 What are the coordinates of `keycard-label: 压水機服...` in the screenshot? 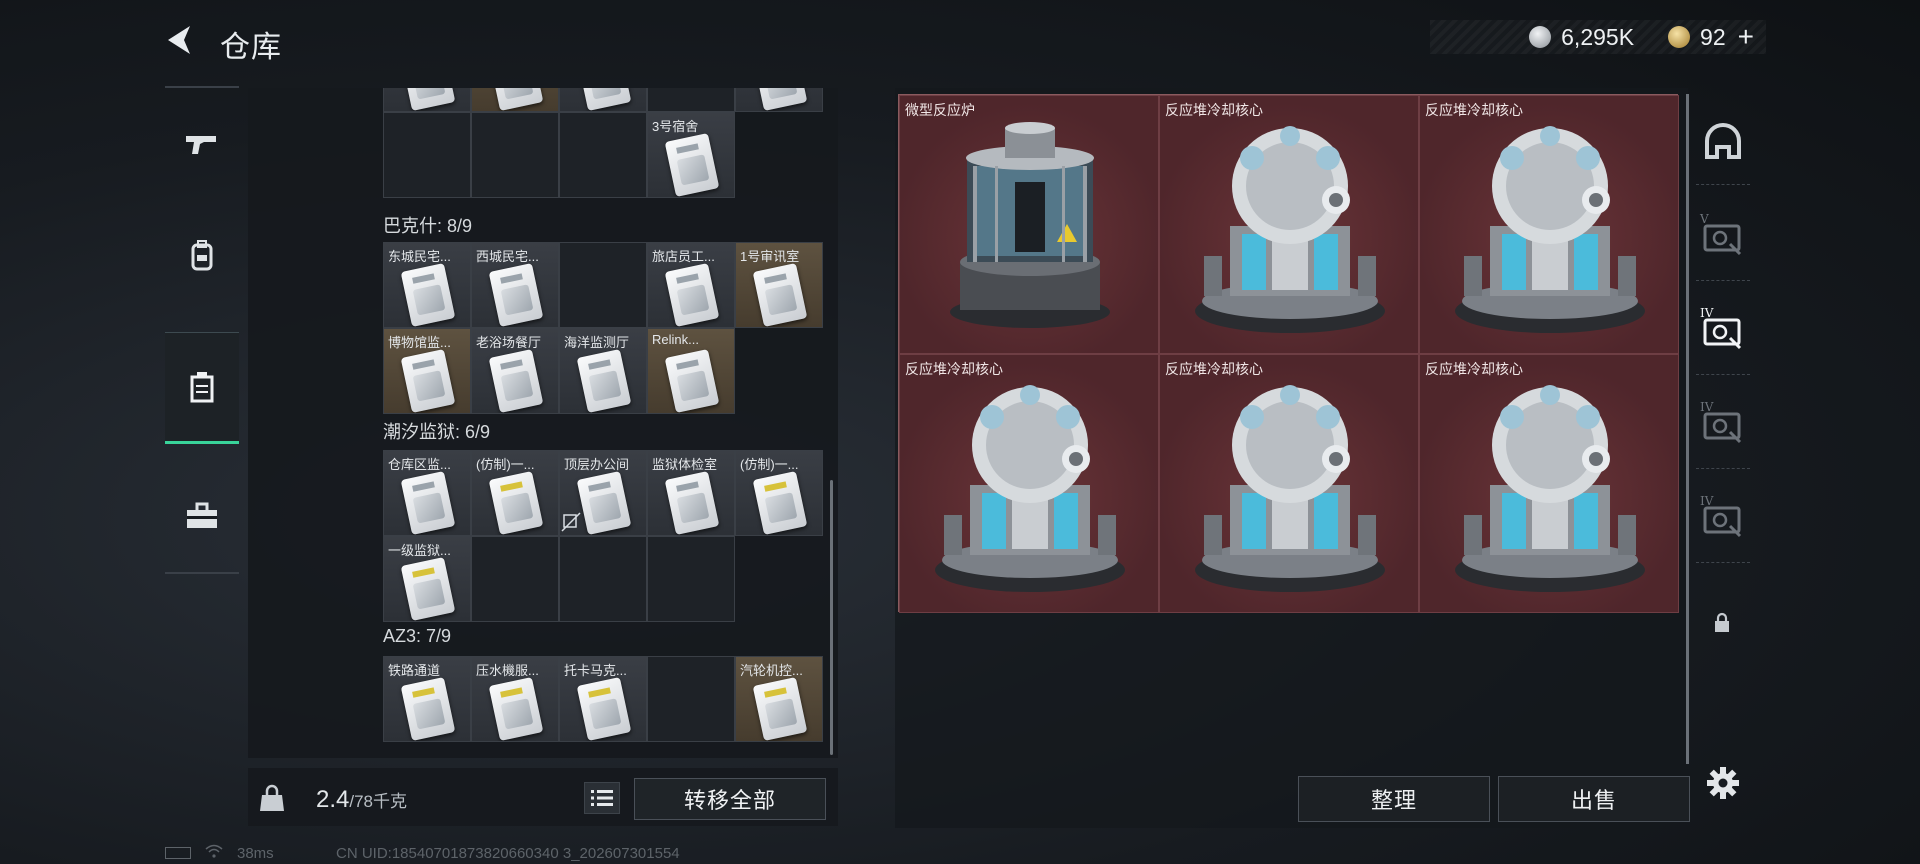 It's located at (507, 670).